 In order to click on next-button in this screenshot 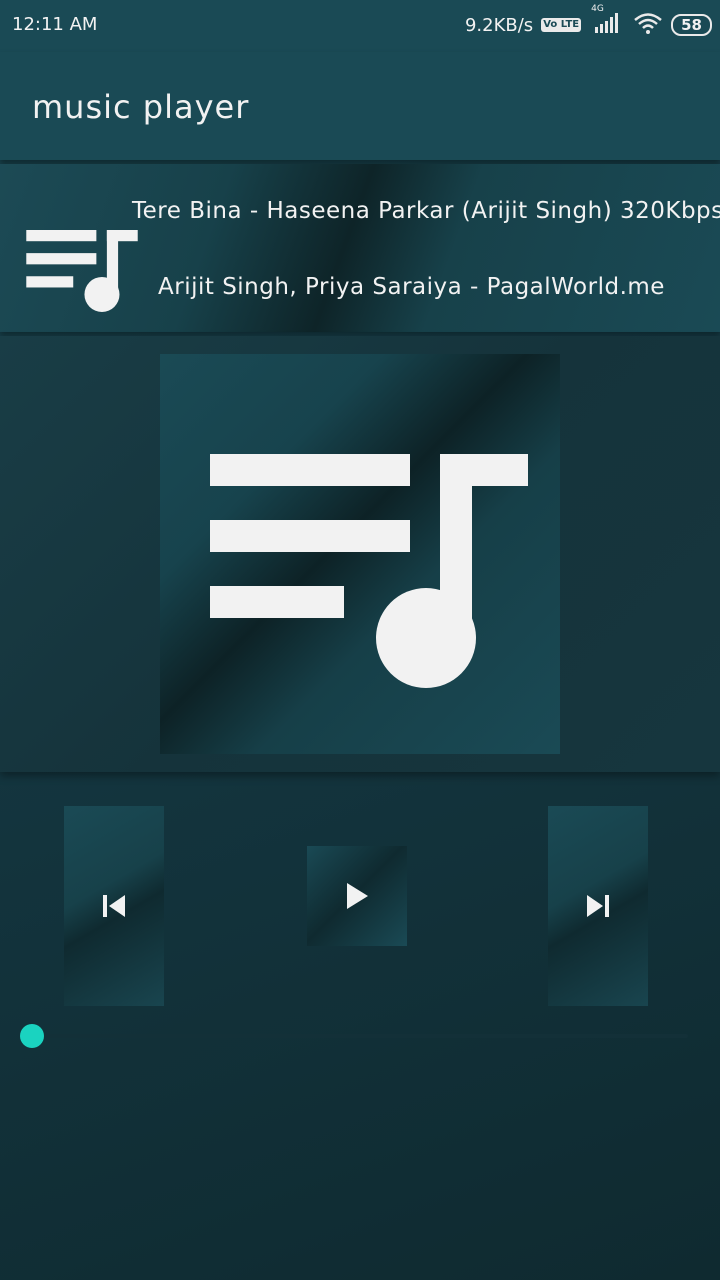, I will do `click(598, 906)`.